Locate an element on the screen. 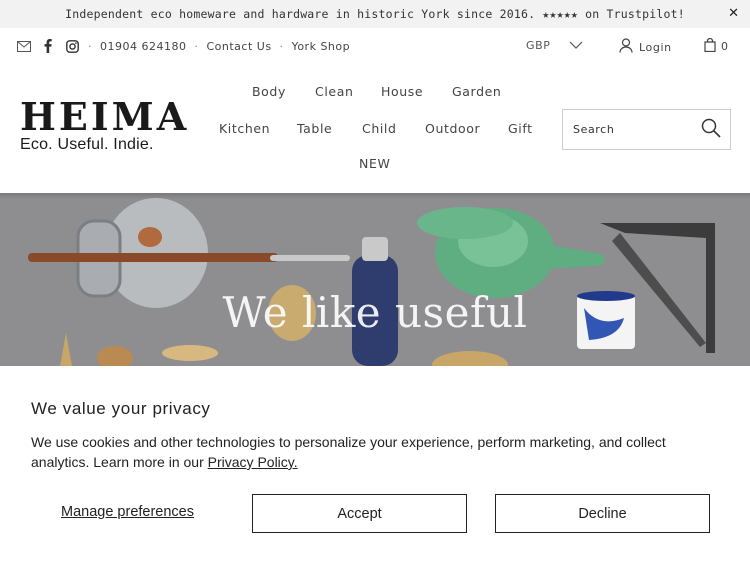 This screenshot has height=563, width=750. phone-link: 01904 624180 is located at coordinates (143, 46).